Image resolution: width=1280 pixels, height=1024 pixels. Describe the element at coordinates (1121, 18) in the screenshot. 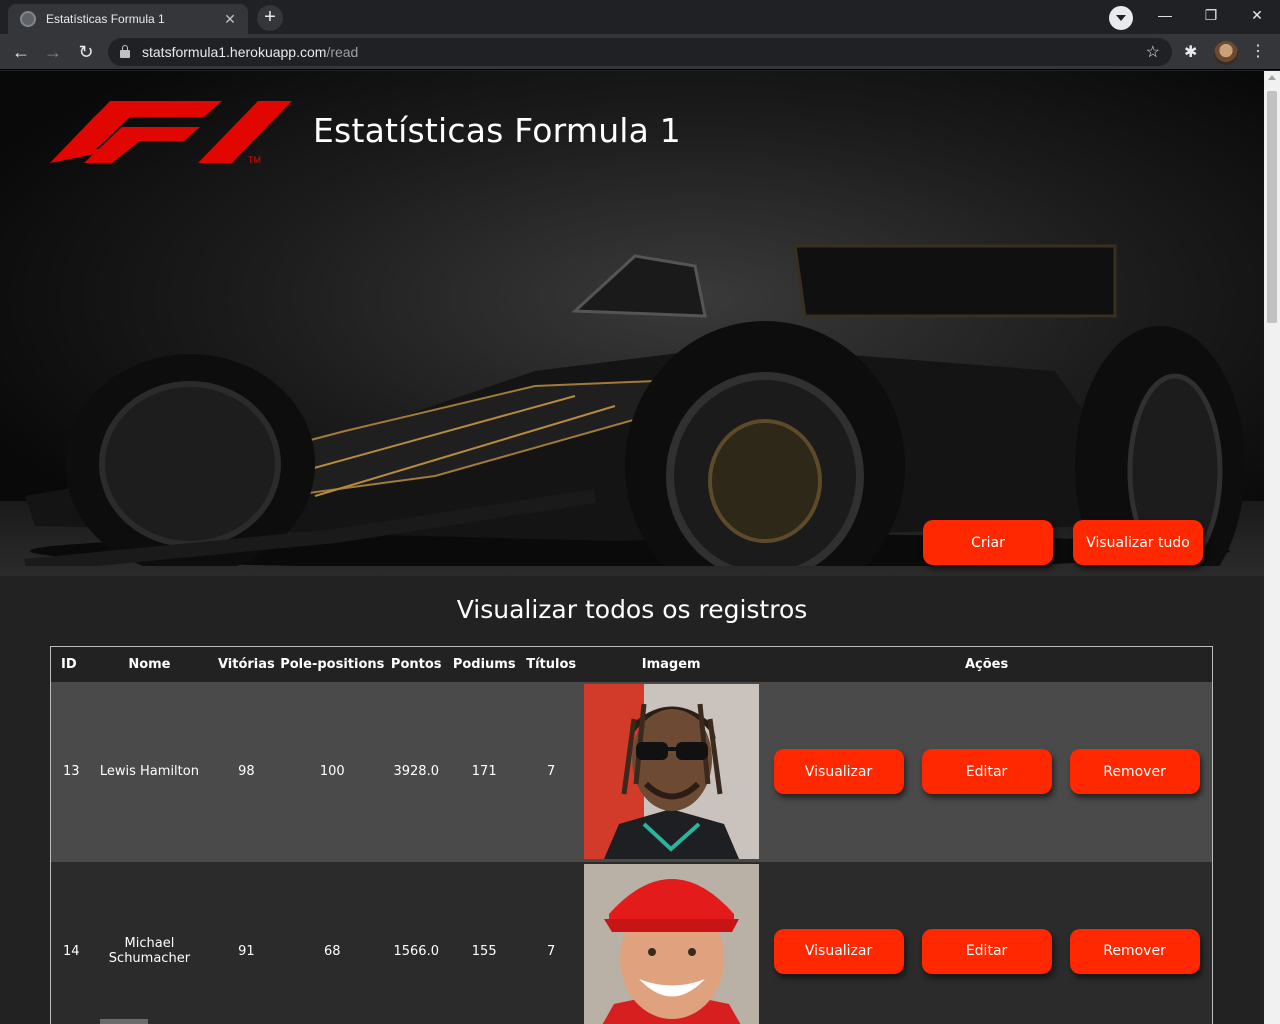

I see `tab-search-icon` at that location.